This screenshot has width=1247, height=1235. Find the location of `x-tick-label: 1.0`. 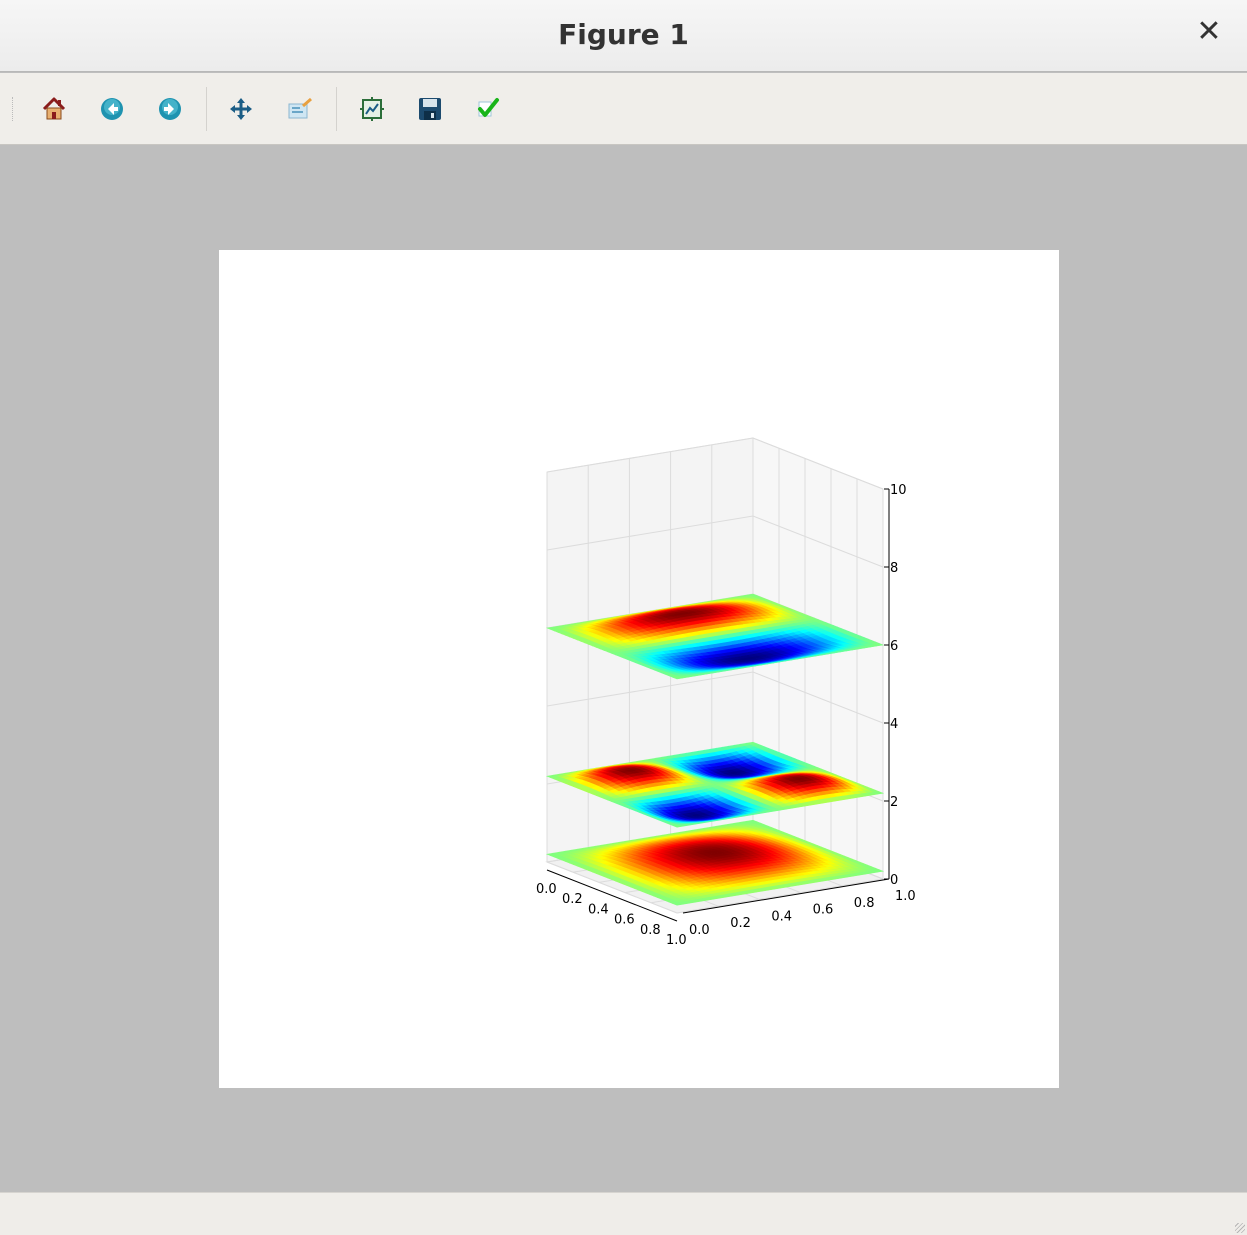

x-tick-label: 1.0 is located at coordinates (676, 940).